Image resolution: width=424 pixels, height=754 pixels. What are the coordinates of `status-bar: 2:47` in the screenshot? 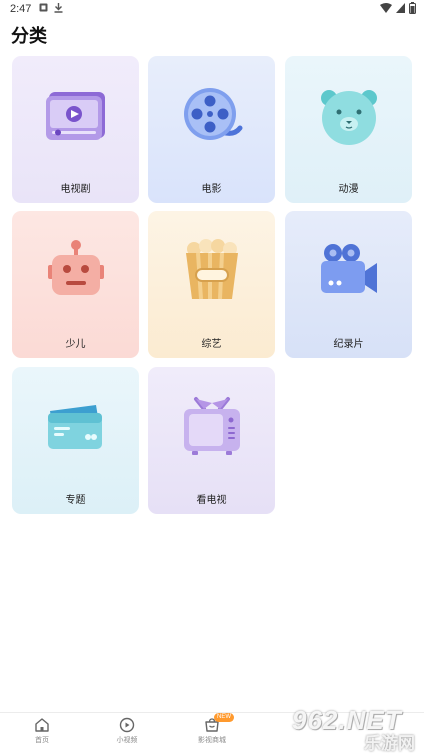 It's located at (212, 9).